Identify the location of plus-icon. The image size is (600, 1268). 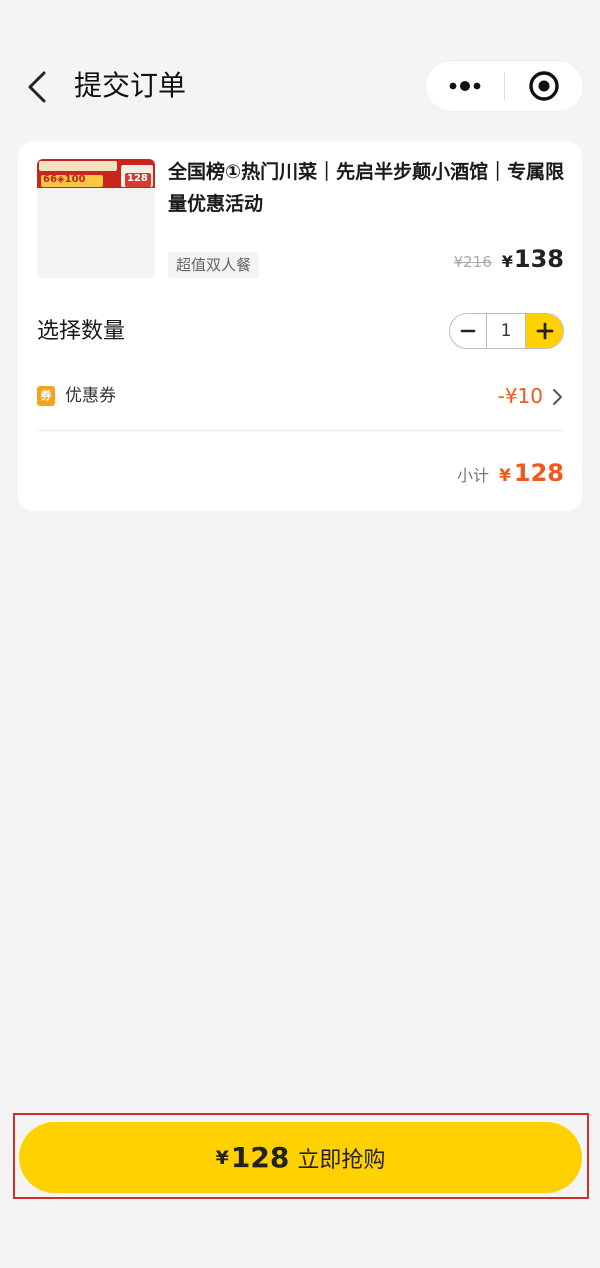
(544, 331).